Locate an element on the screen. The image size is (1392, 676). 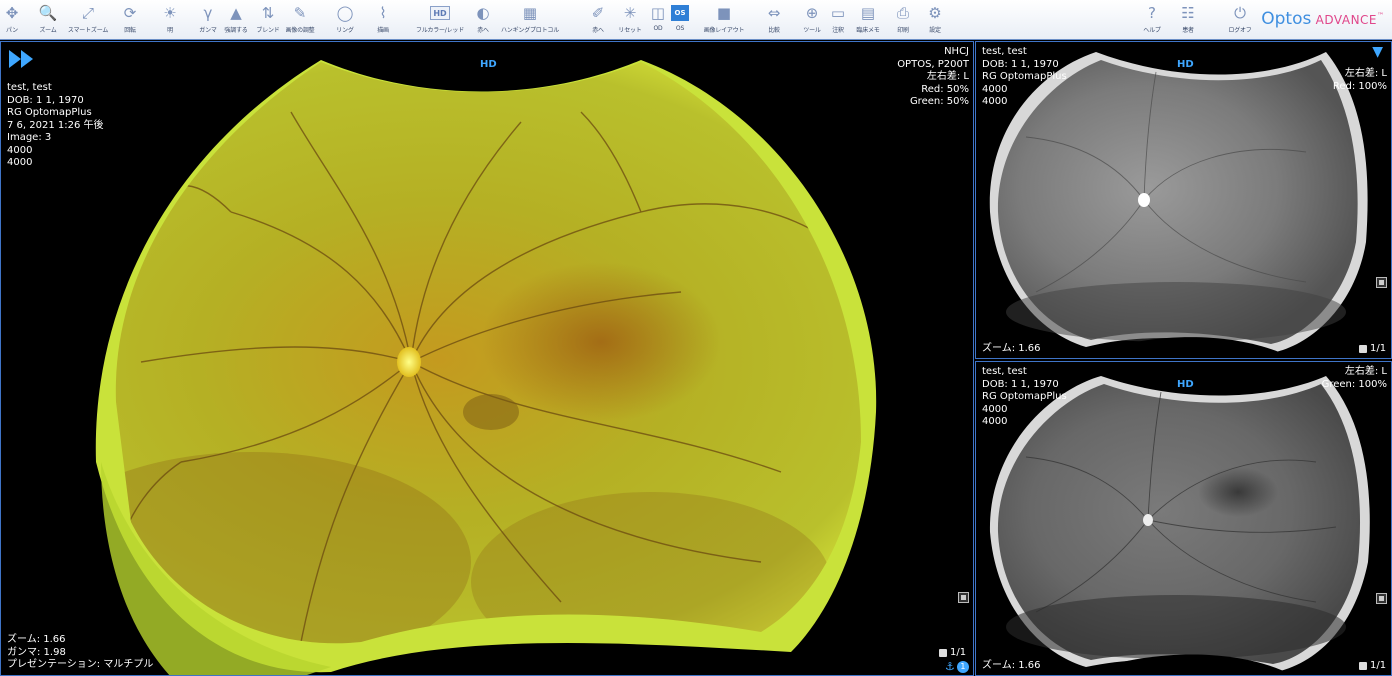
toolbar-button-label: 印刷 is located at coordinates (903, 30).